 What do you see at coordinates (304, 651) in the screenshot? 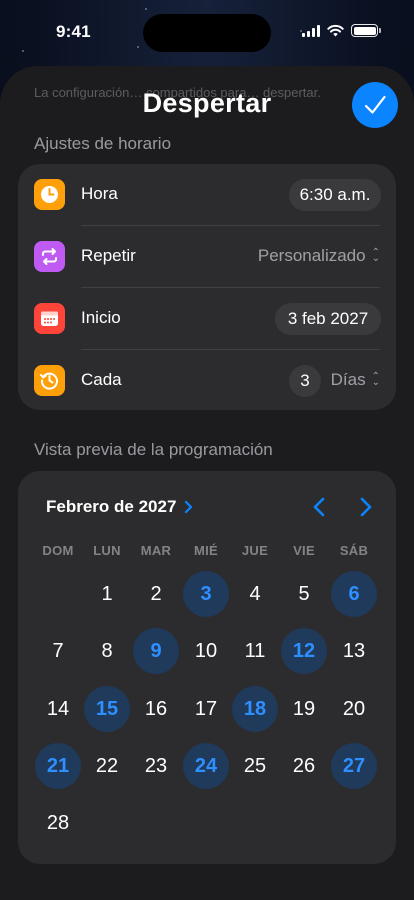
I see `calendar-day-scheduled: 12` at bounding box center [304, 651].